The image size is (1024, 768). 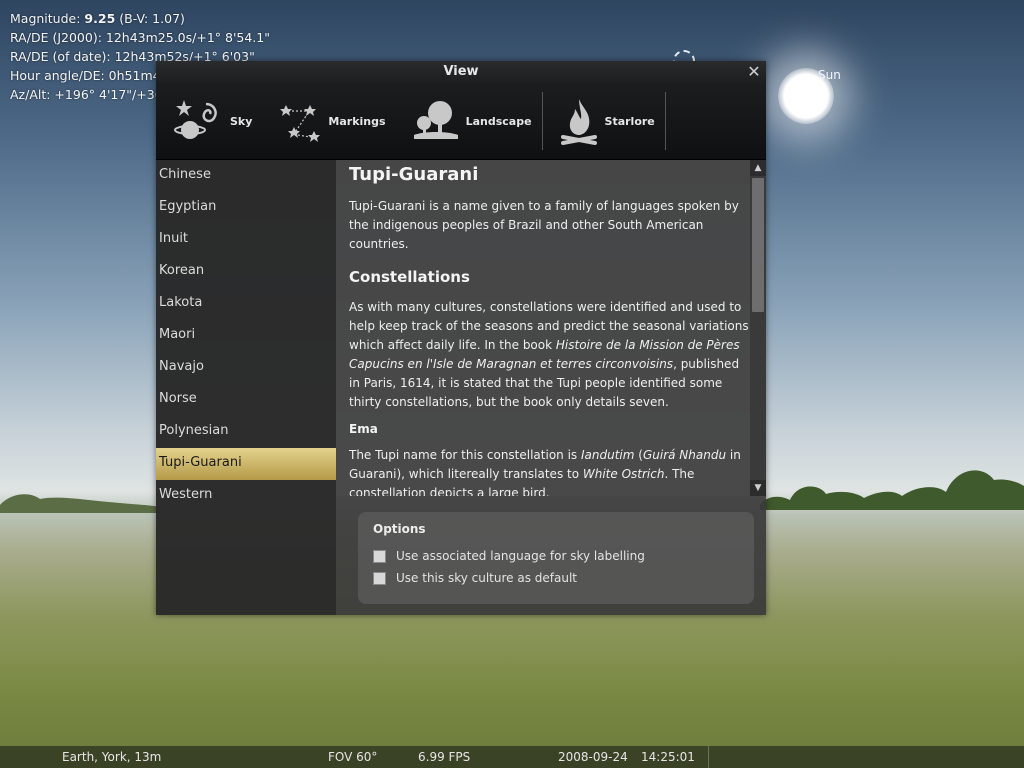 What do you see at coordinates (246, 304) in the screenshot?
I see `list-item: Lakota` at bounding box center [246, 304].